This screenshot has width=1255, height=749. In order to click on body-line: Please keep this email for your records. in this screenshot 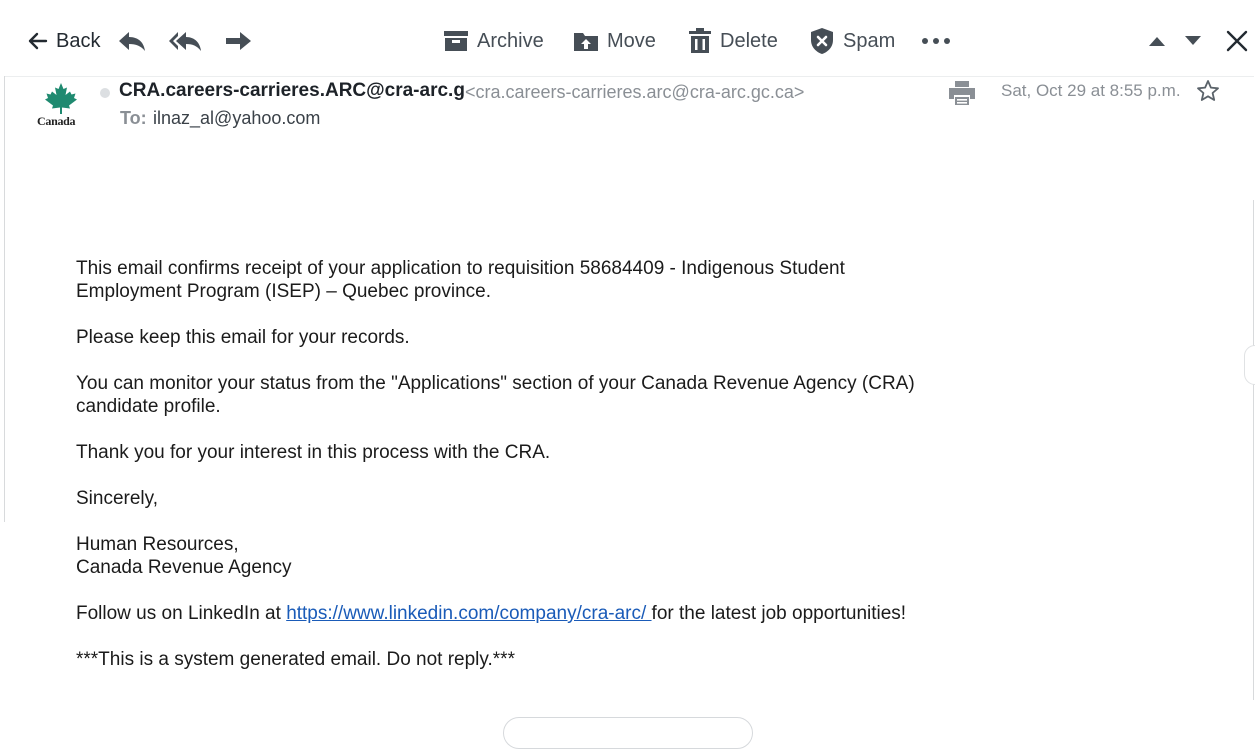, I will do `click(243, 337)`.